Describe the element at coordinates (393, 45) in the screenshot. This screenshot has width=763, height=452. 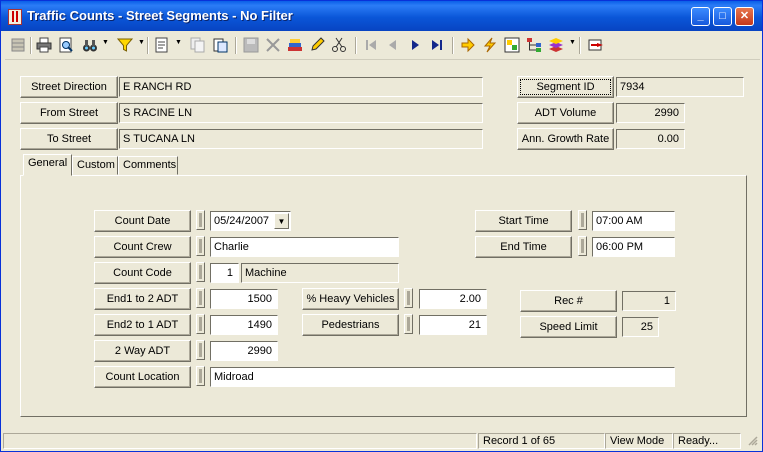
I see `previous-record-icon` at that location.